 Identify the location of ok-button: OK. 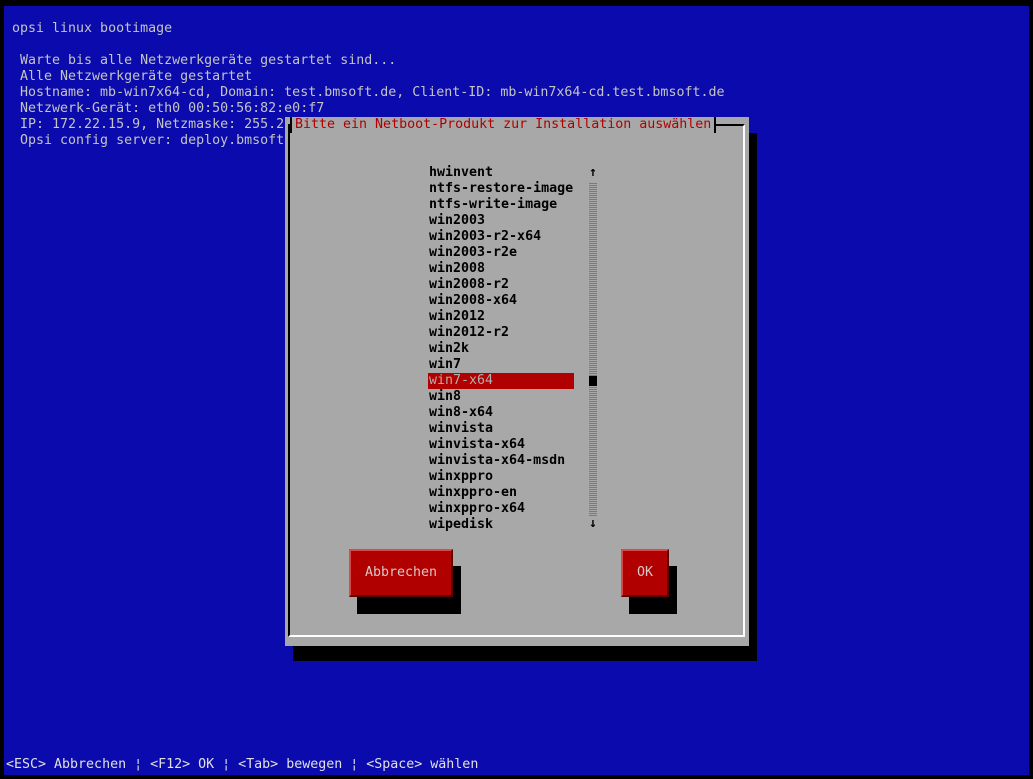
(645, 573).